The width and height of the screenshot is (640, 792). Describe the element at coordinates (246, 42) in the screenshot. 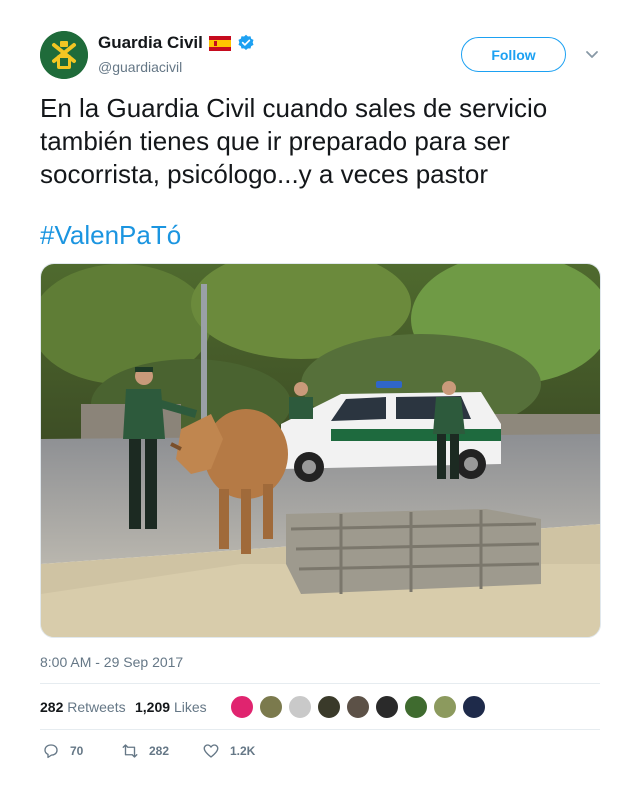

I see `verified-badge-icon` at that location.